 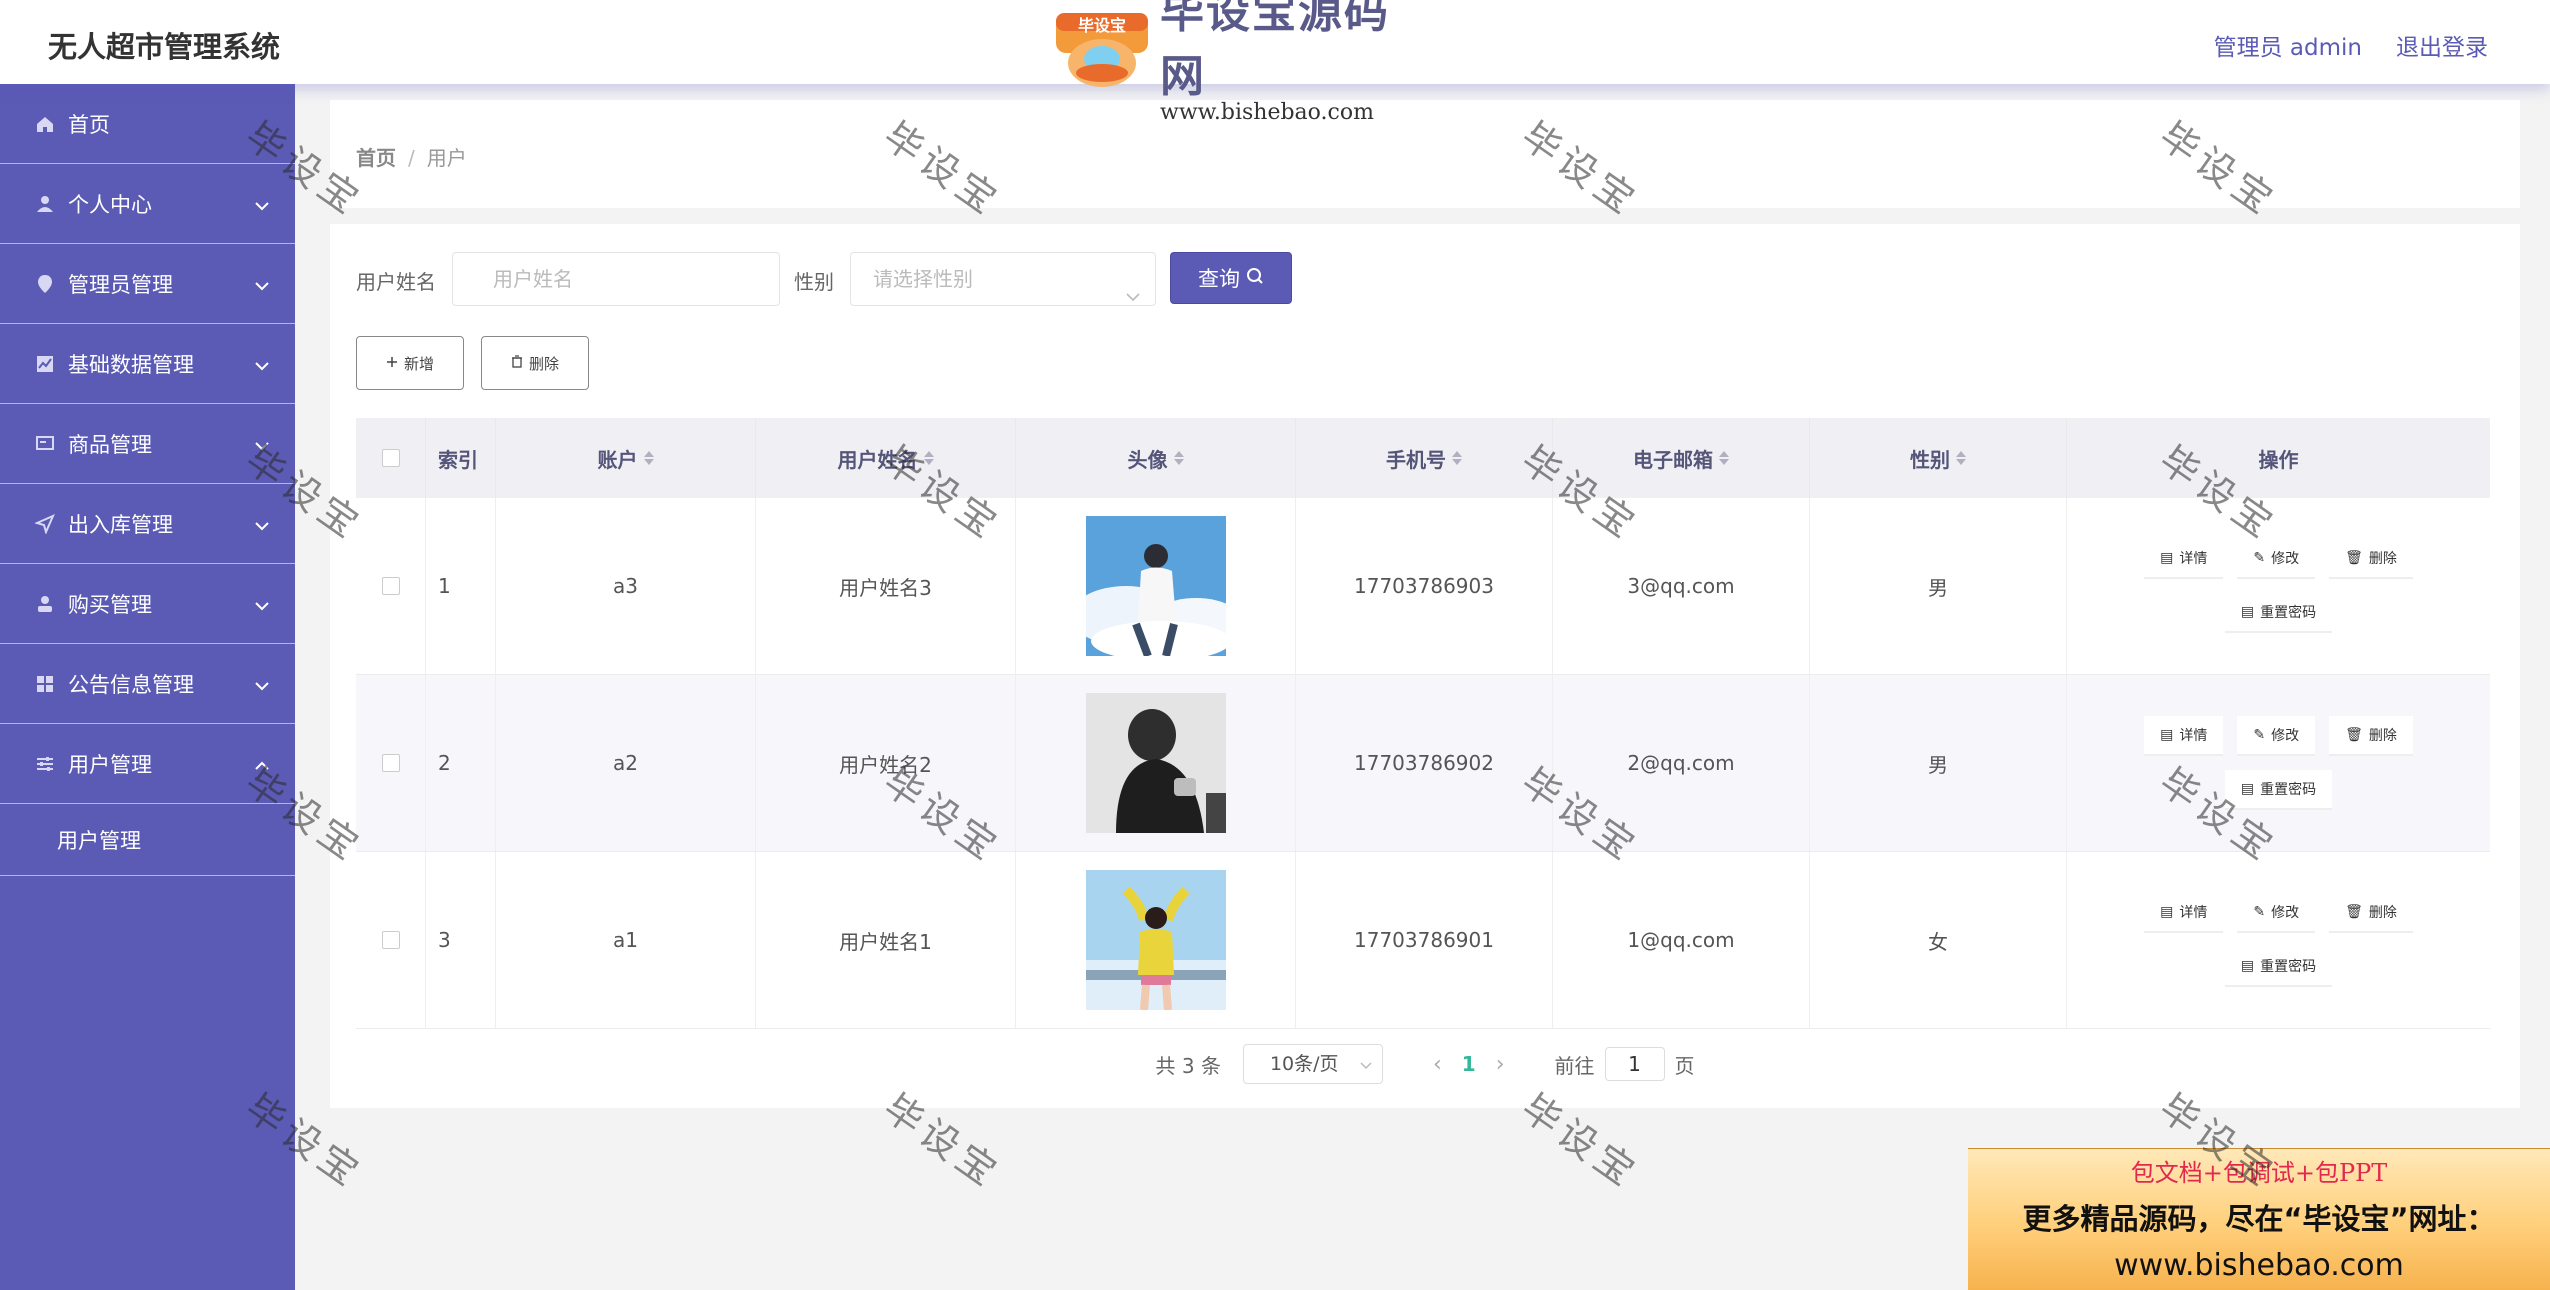 What do you see at coordinates (147, 204) in the screenshot?
I see `sidebar-item-personal: 个人中心` at bounding box center [147, 204].